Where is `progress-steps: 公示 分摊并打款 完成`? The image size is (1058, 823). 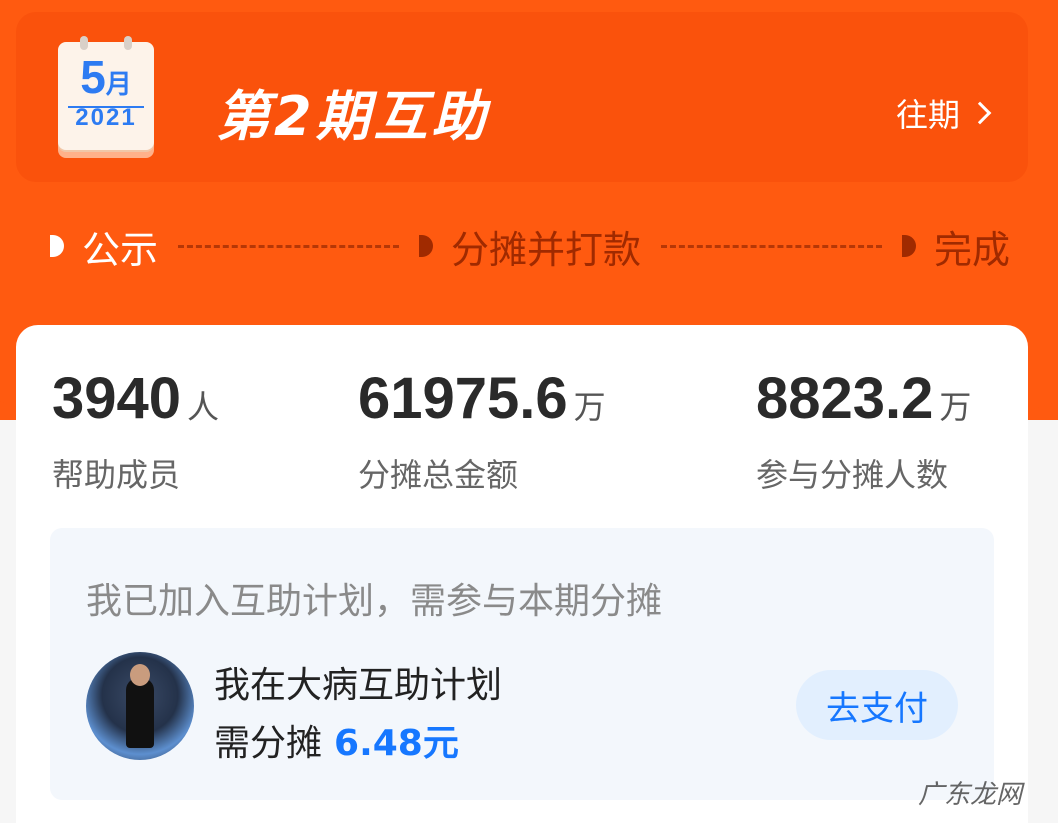 progress-steps: 公示 分摊并打款 完成 is located at coordinates (530, 246).